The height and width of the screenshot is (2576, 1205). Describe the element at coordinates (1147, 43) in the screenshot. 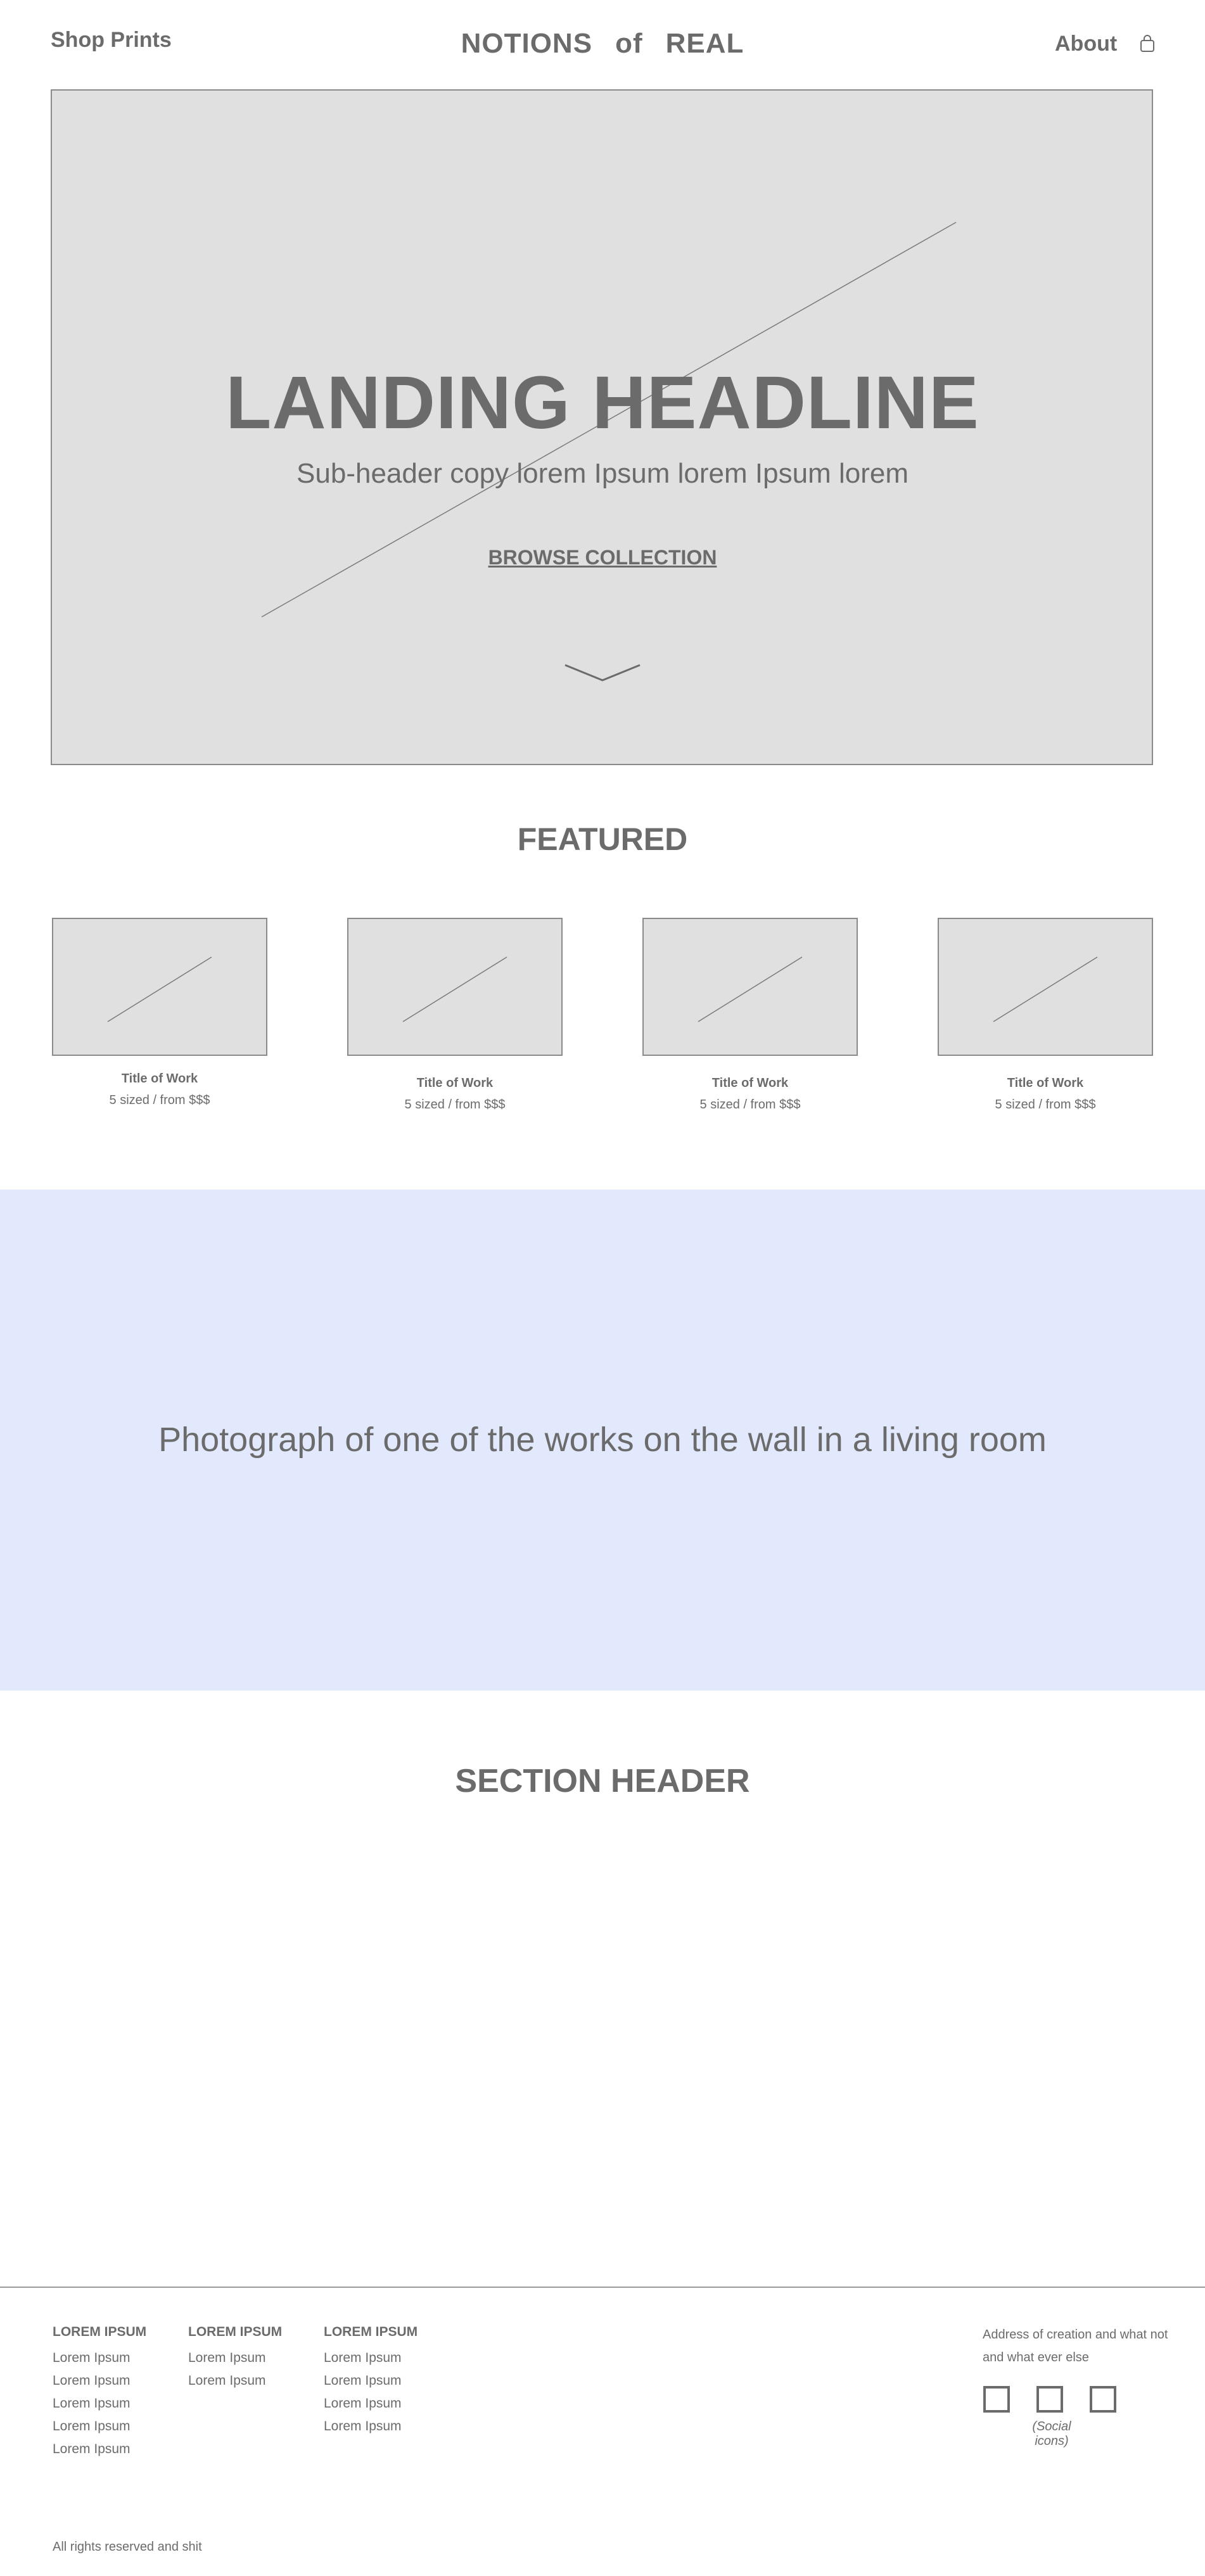

I see `shopping-bag-icon` at that location.